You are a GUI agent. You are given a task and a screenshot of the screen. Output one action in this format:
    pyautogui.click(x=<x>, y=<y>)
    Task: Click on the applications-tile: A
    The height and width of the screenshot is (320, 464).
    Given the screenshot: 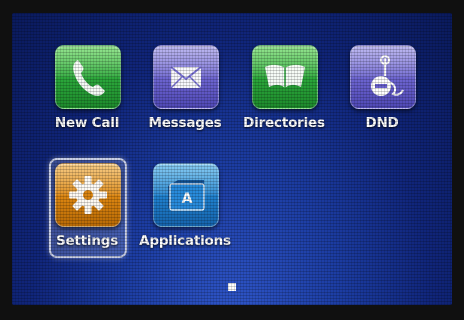 What is the action you would take?
    pyautogui.click(x=186, y=195)
    